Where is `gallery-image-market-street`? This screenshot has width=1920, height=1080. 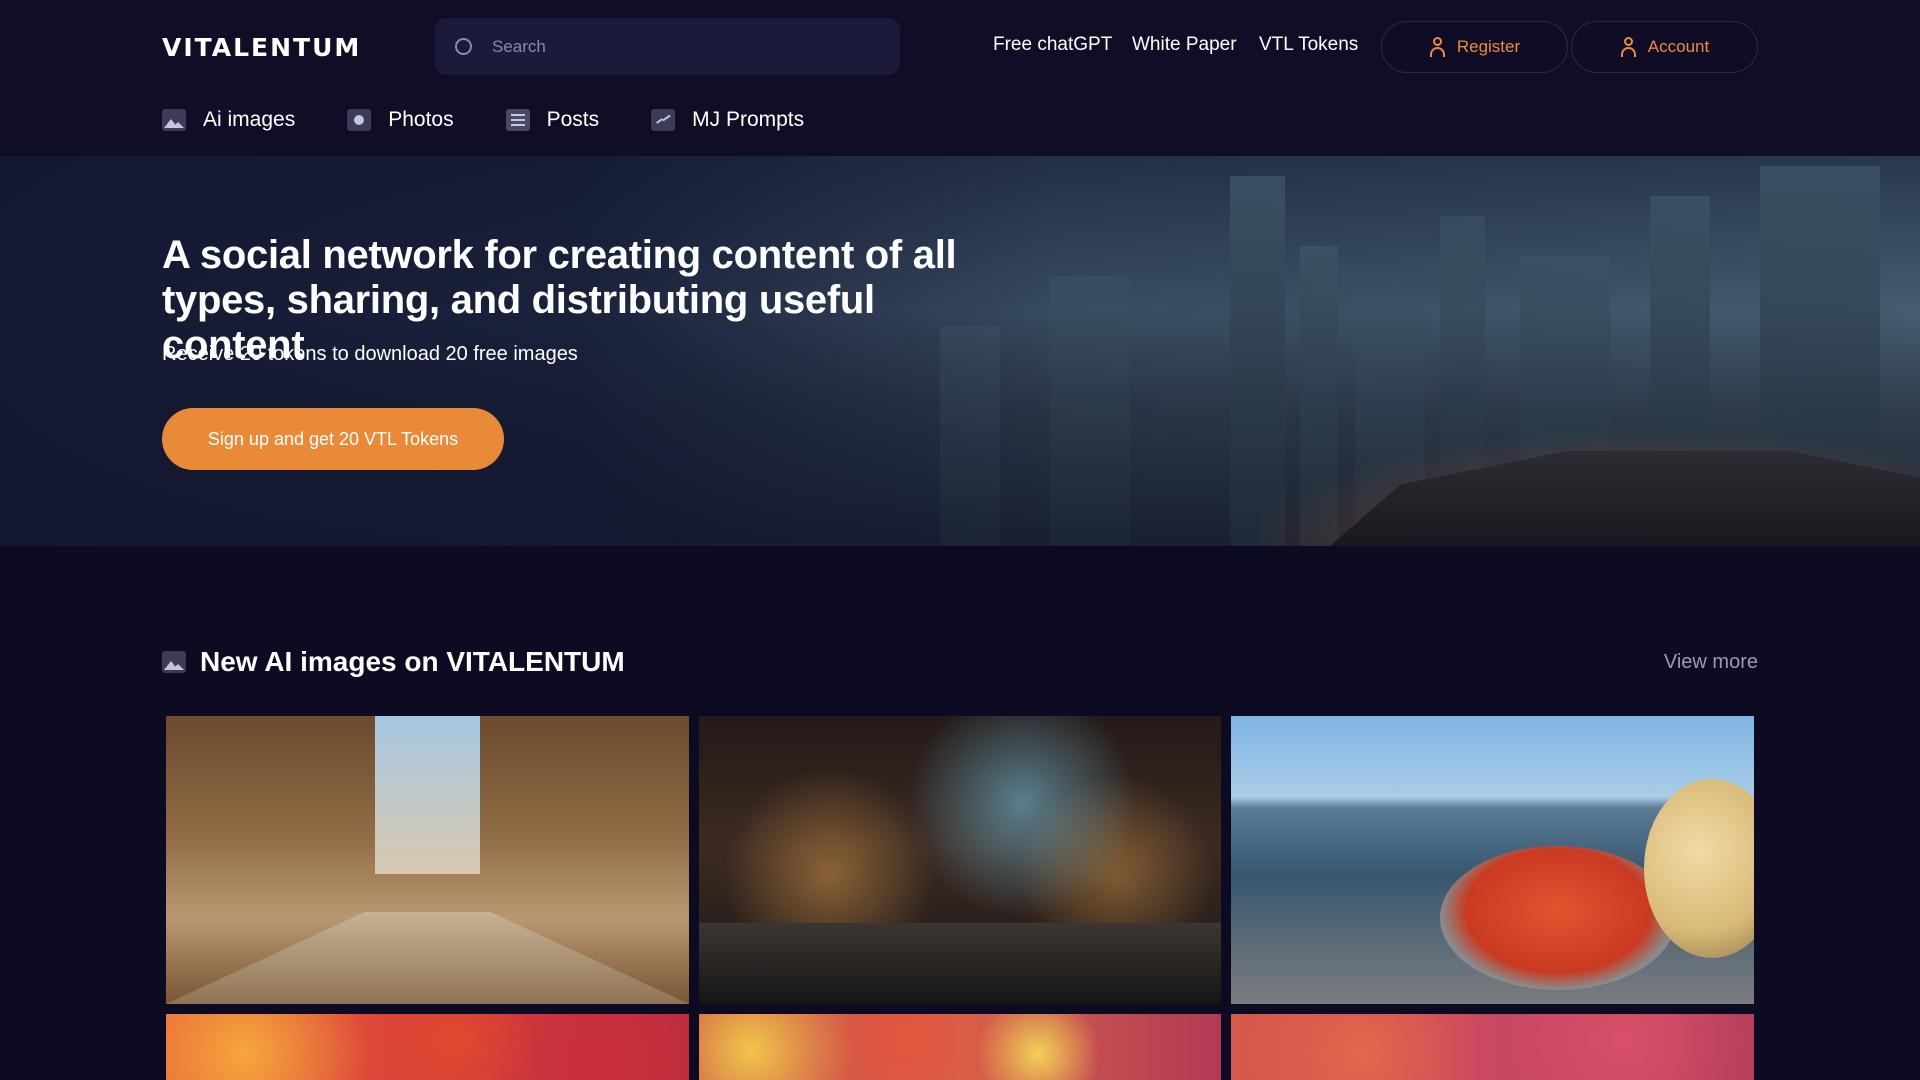 gallery-image-market-street is located at coordinates (427, 860).